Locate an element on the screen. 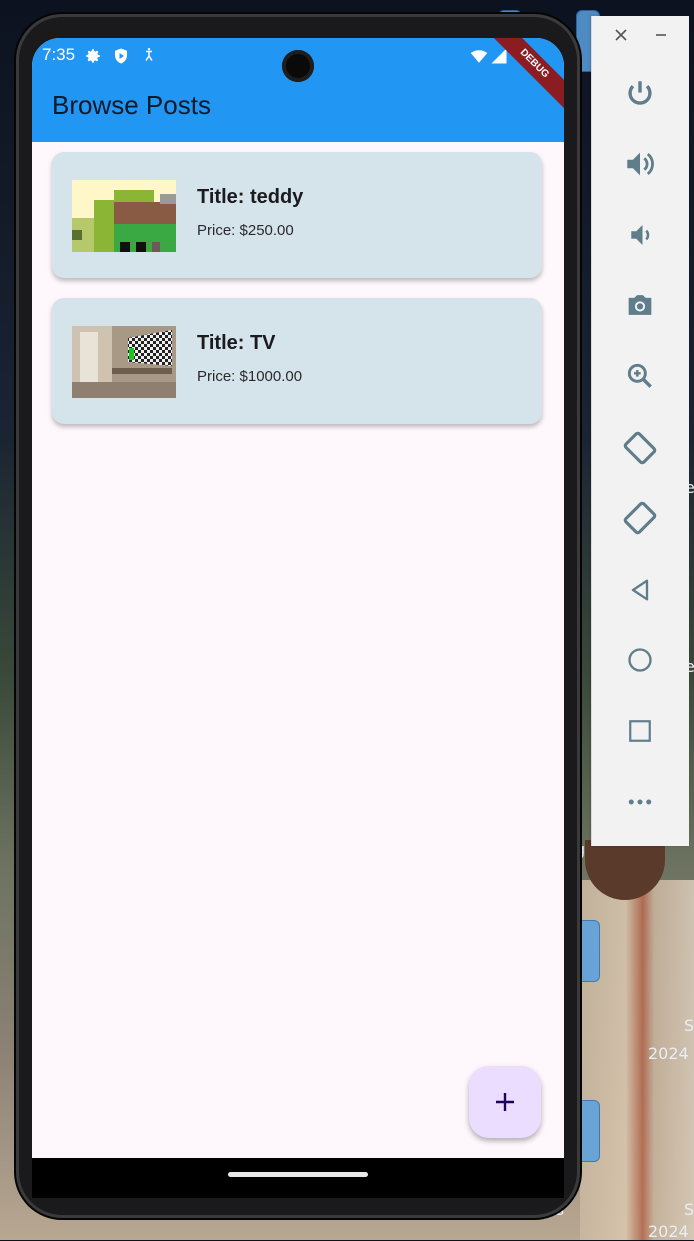  post-card-tv: Title: TV Price: $1000.00 is located at coordinates (297, 361).